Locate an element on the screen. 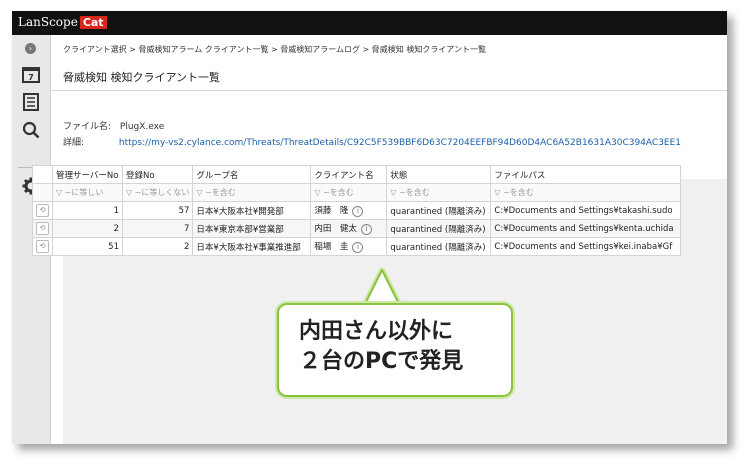  column-status: 状態 is located at coordinates (439, 174).